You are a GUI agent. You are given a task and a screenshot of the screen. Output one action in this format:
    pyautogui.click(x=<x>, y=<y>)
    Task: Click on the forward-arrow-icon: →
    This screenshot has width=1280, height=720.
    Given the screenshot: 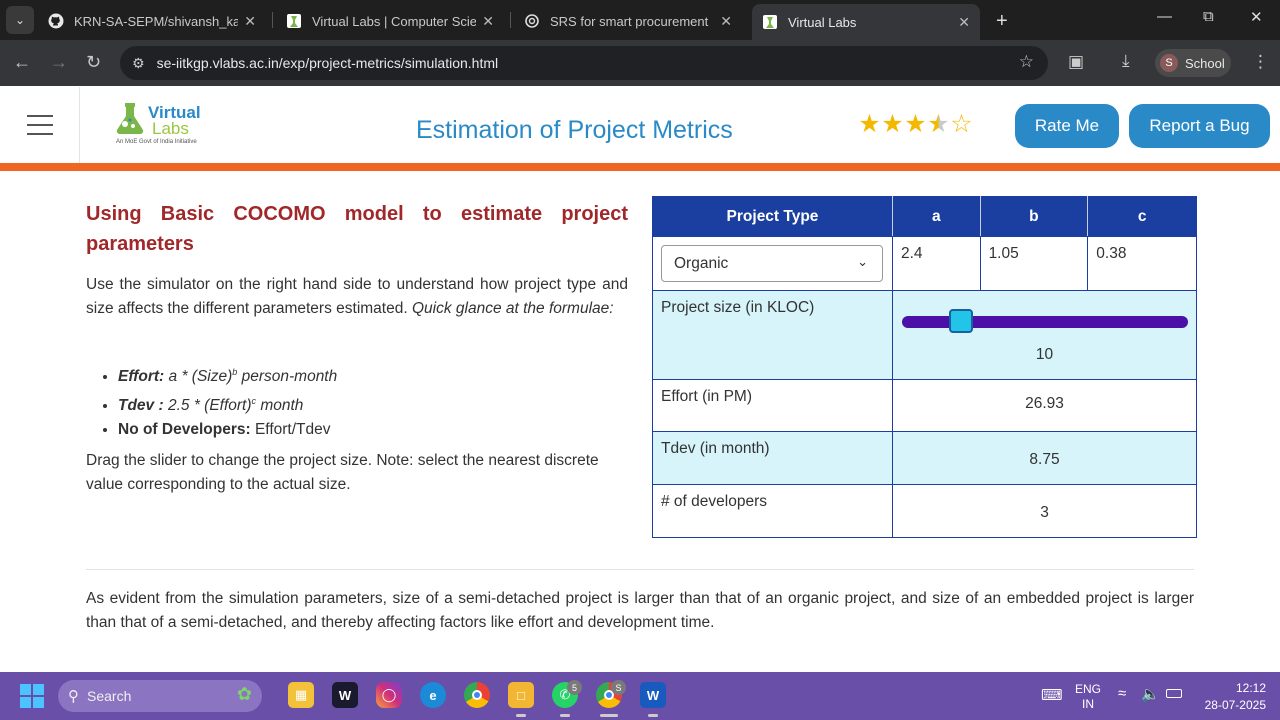 What is the action you would take?
    pyautogui.click(x=59, y=62)
    